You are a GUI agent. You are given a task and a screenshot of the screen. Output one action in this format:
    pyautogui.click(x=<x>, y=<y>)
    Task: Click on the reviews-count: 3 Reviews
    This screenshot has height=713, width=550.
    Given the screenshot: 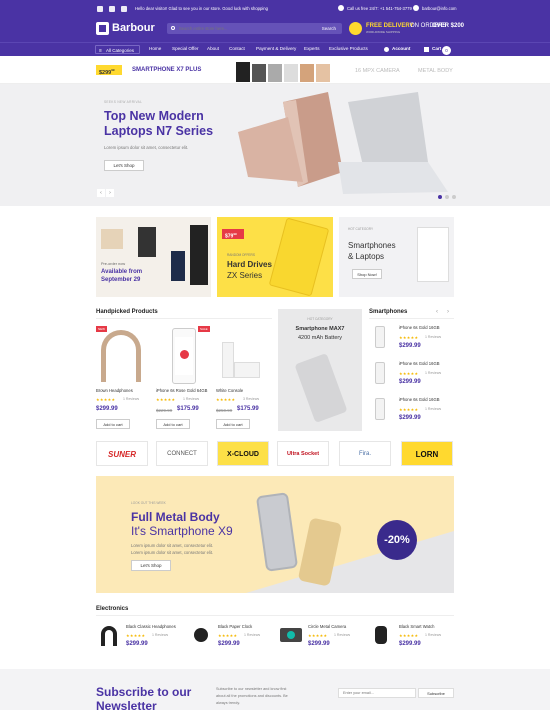 What is the action you would take?
    pyautogui.click(x=251, y=399)
    